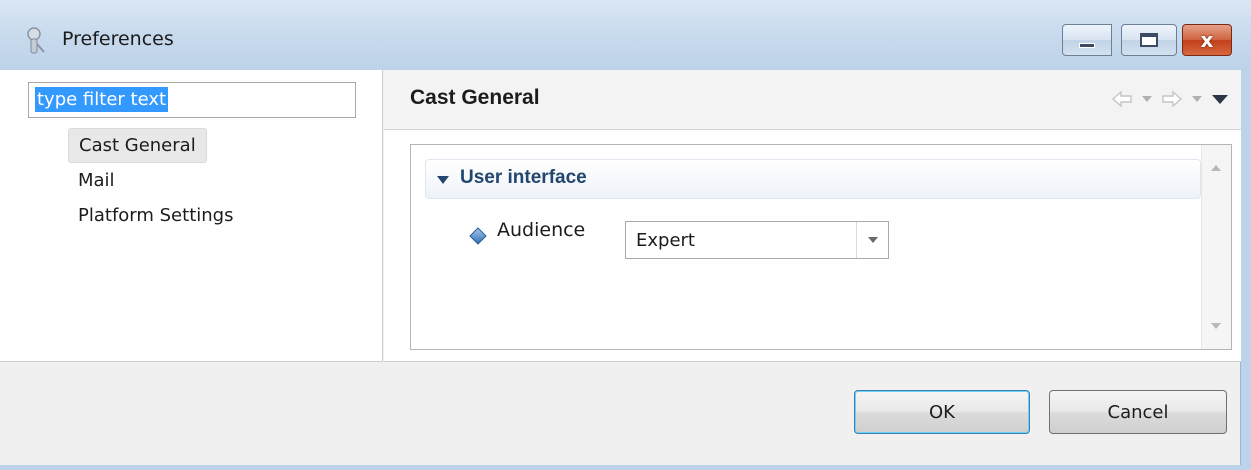 This screenshot has height=470, width=1251. I want to click on section-user-interface: User interface, so click(813, 179).